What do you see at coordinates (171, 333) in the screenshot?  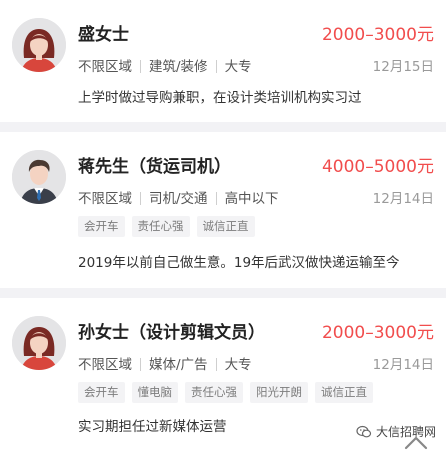 I see `candidate-name: 孙女士（设计剪辑文员）` at bounding box center [171, 333].